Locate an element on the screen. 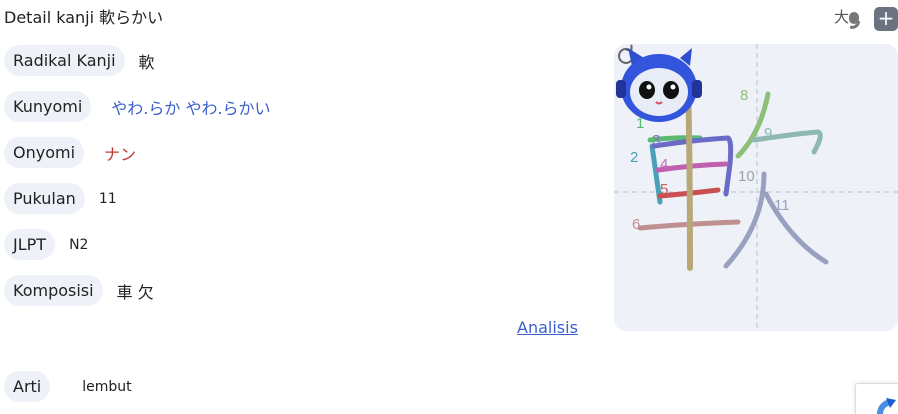  mascot-robot-icon is located at coordinates (659, 85).